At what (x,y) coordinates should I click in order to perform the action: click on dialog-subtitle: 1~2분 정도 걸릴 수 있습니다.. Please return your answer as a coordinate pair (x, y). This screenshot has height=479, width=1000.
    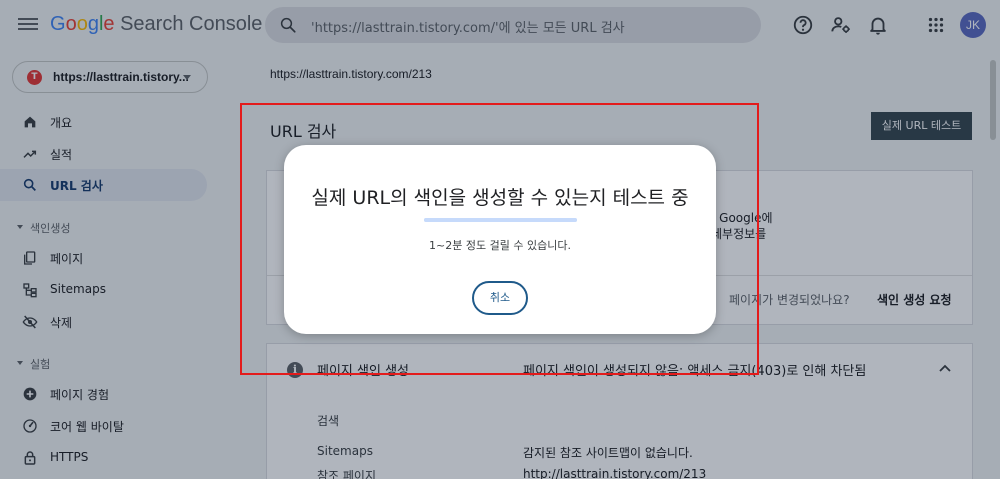
    Looking at the image, I should click on (500, 245).